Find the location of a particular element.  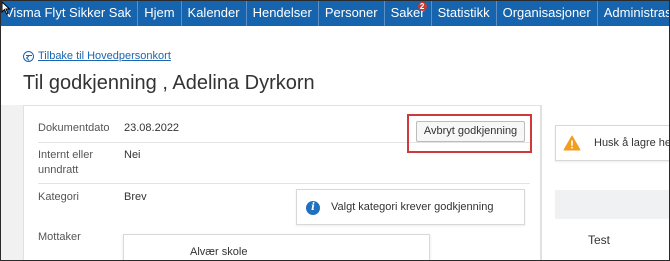

info-message-text: Valgt kategori krever godkjenning is located at coordinates (412, 207).